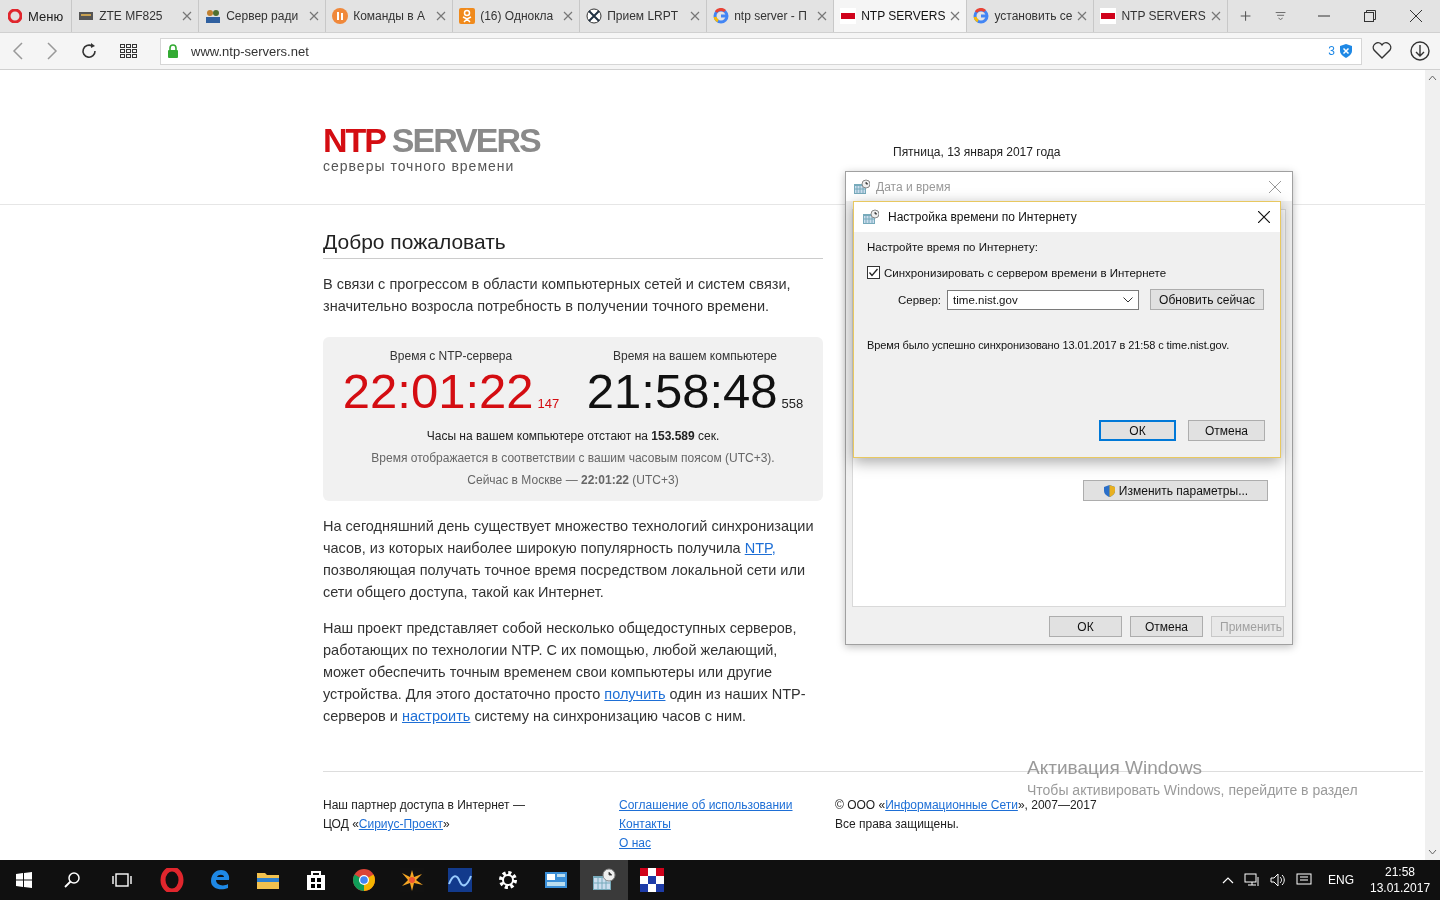 Image resolution: width=1440 pixels, height=900 pixels. What do you see at coordinates (52, 51) in the screenshot?
I see `forward-icon` at bounding box center [52, 51].